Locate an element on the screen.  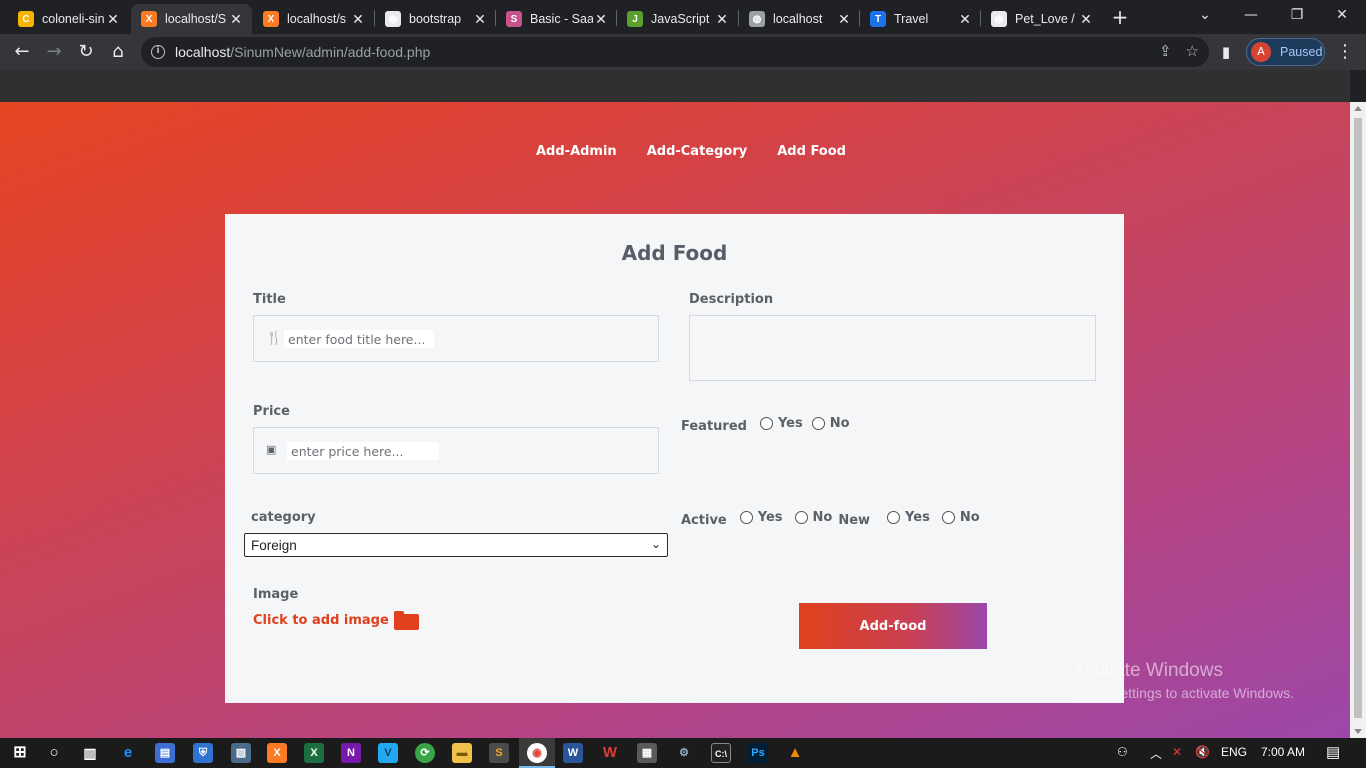
task-view-icon: ▥ is located at coordinates (90, 753).